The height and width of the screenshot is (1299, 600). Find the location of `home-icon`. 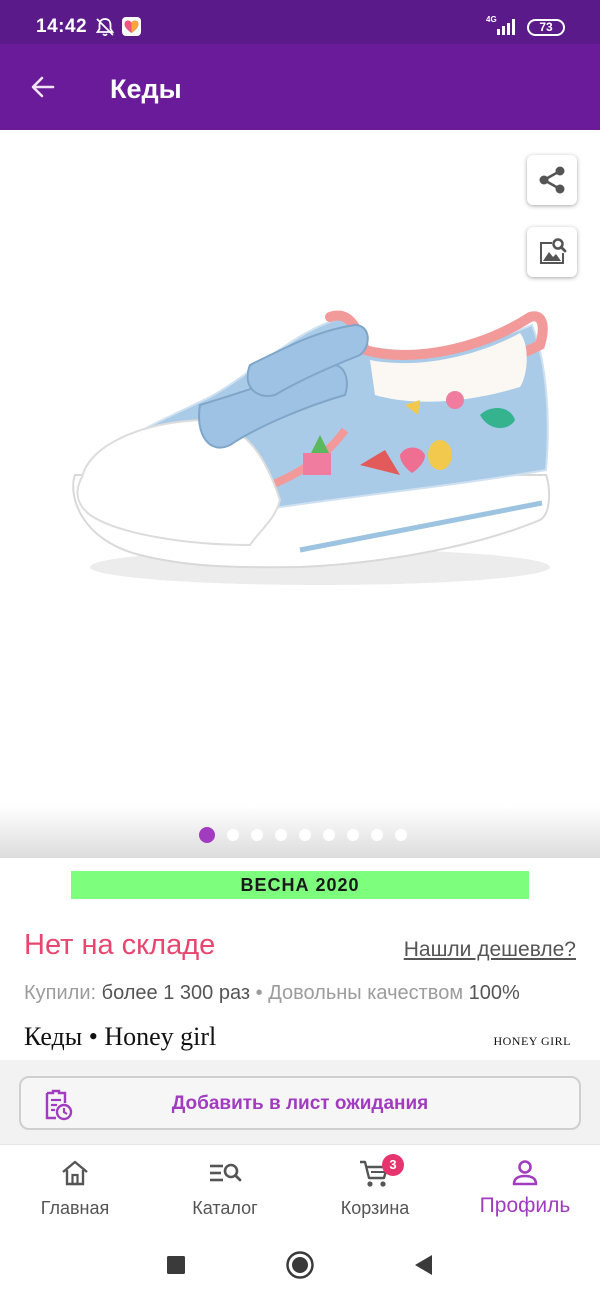

home-icon is located at coordinates (75, 1173).